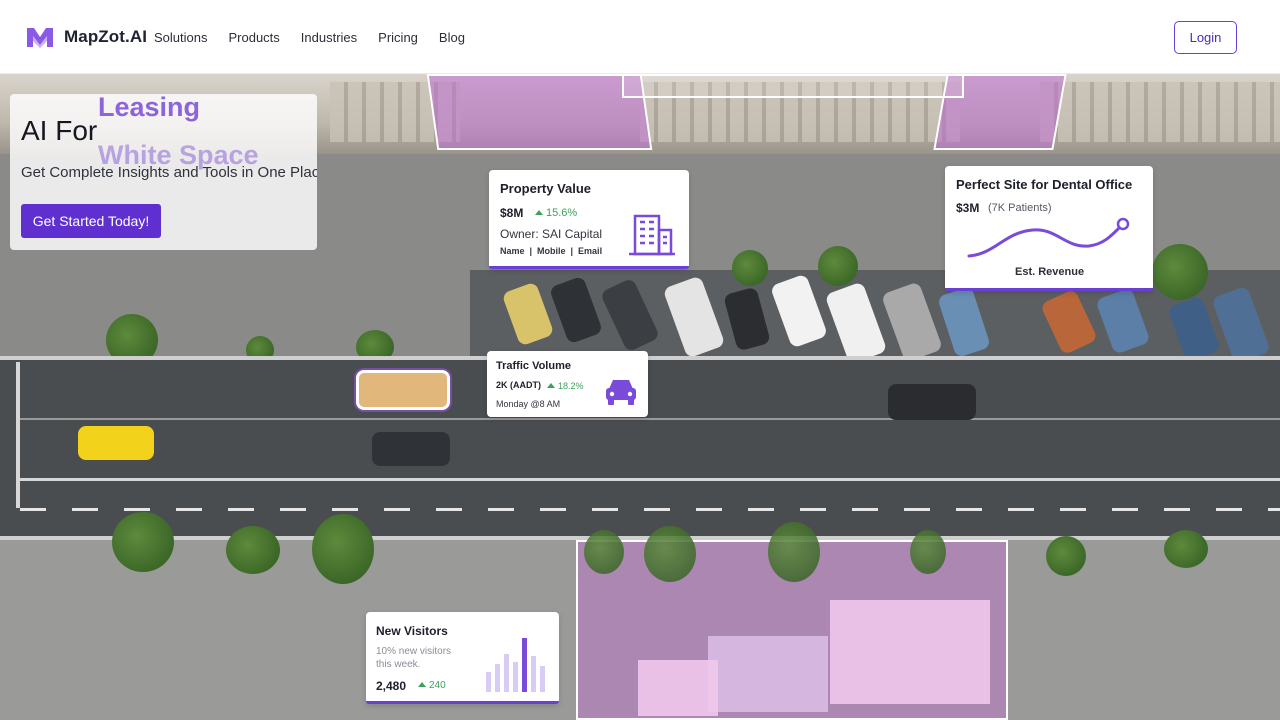 The image size is (1280, 720). What do you see at coordinates (40, 37) in the screenshot?
I see `mapzot-logo-icon` at bounding box center [40, 37].